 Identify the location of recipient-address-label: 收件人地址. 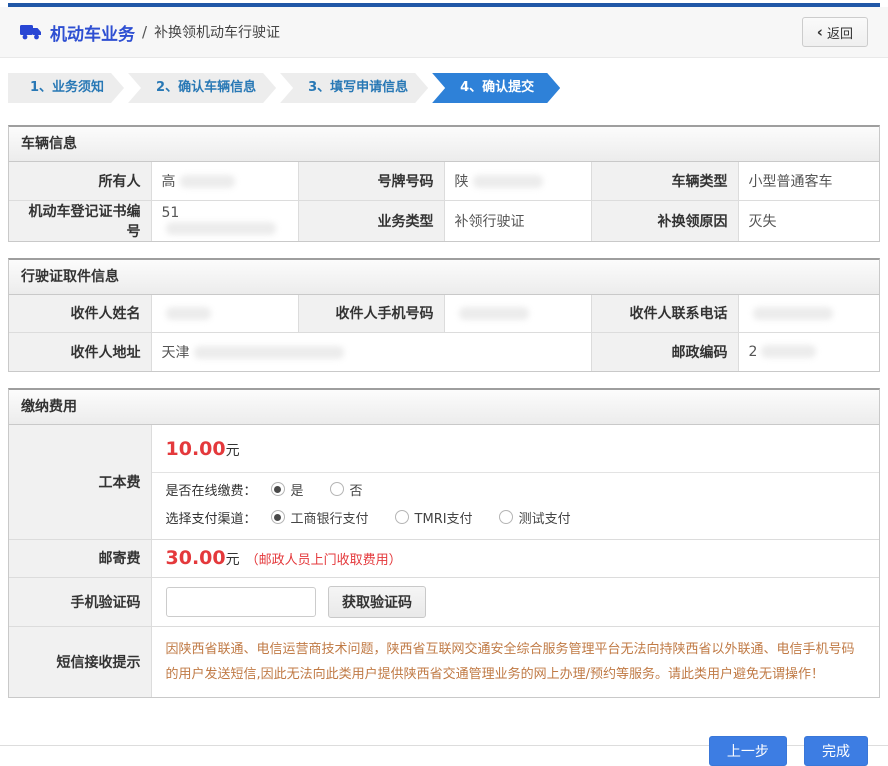
(80, 351).